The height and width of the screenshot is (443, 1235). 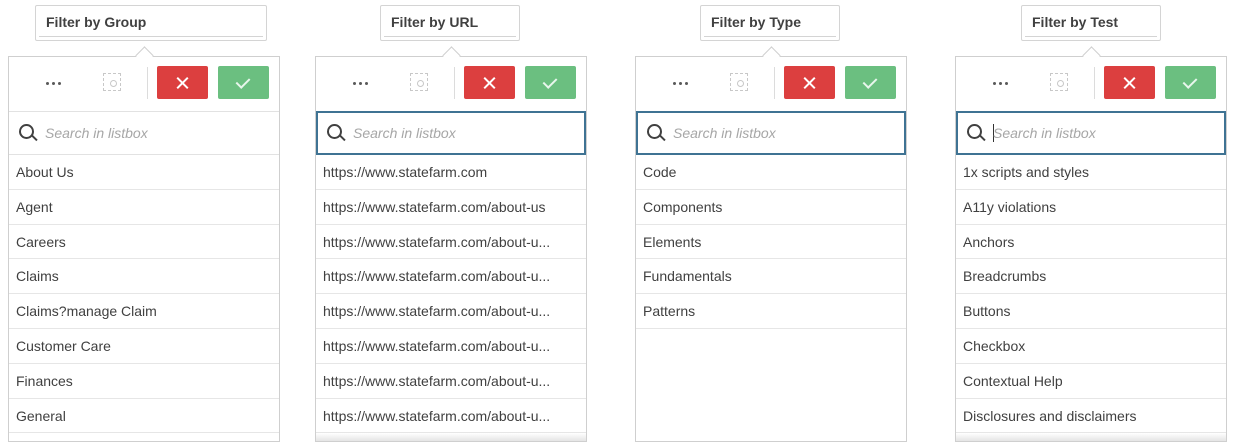 What do you see at coordinates (756, 22) in the screenshot?
I see `filter-title: Filter by Type` at bounding box center [756, 22].